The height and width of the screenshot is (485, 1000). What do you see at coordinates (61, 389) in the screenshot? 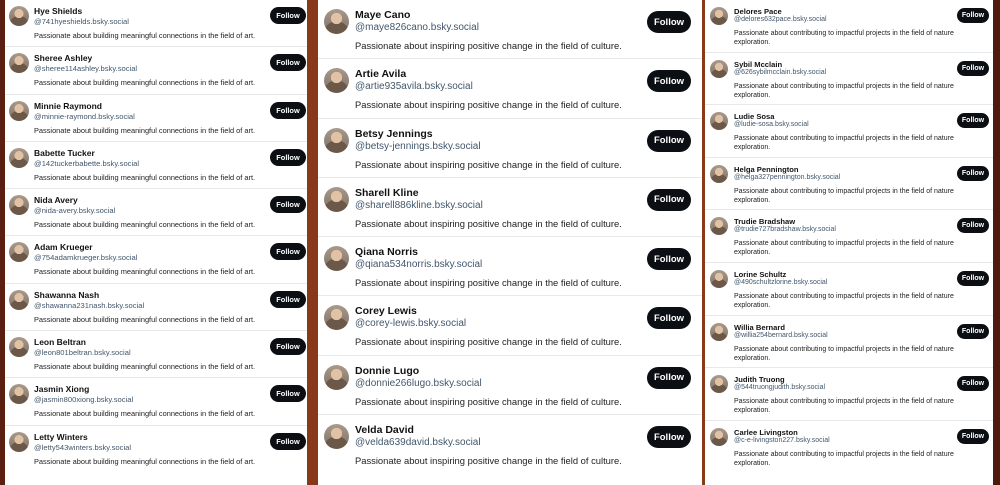
I see `user-name: Jasmin Xiong` at bounding box center [61, 389].